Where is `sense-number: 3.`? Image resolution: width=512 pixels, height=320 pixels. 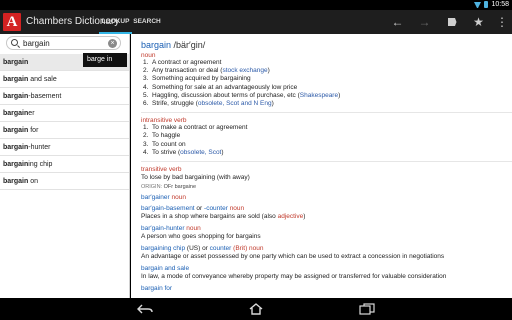 sense-number: 3. is located at coordinates (146, 79).